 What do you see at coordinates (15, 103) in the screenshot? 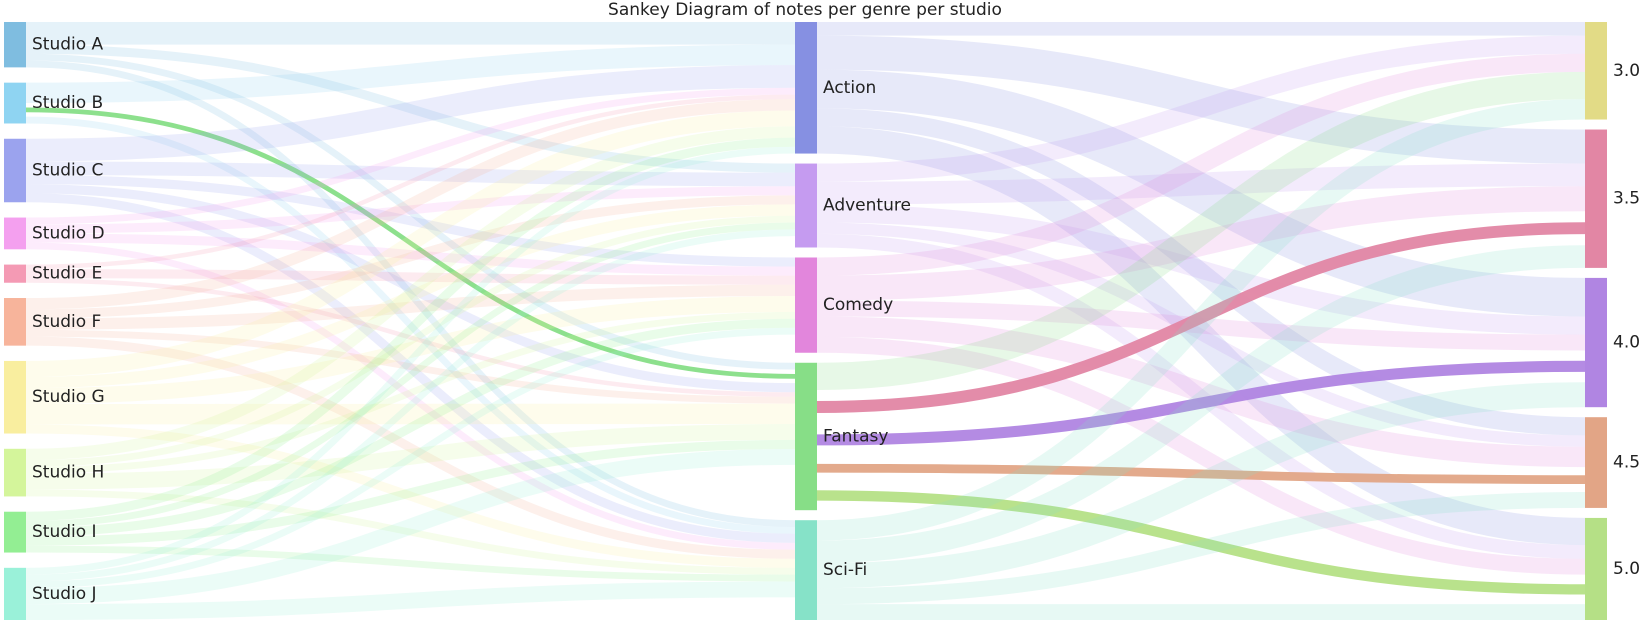
I see `node-studio-b` at bounding box center [15, 103].